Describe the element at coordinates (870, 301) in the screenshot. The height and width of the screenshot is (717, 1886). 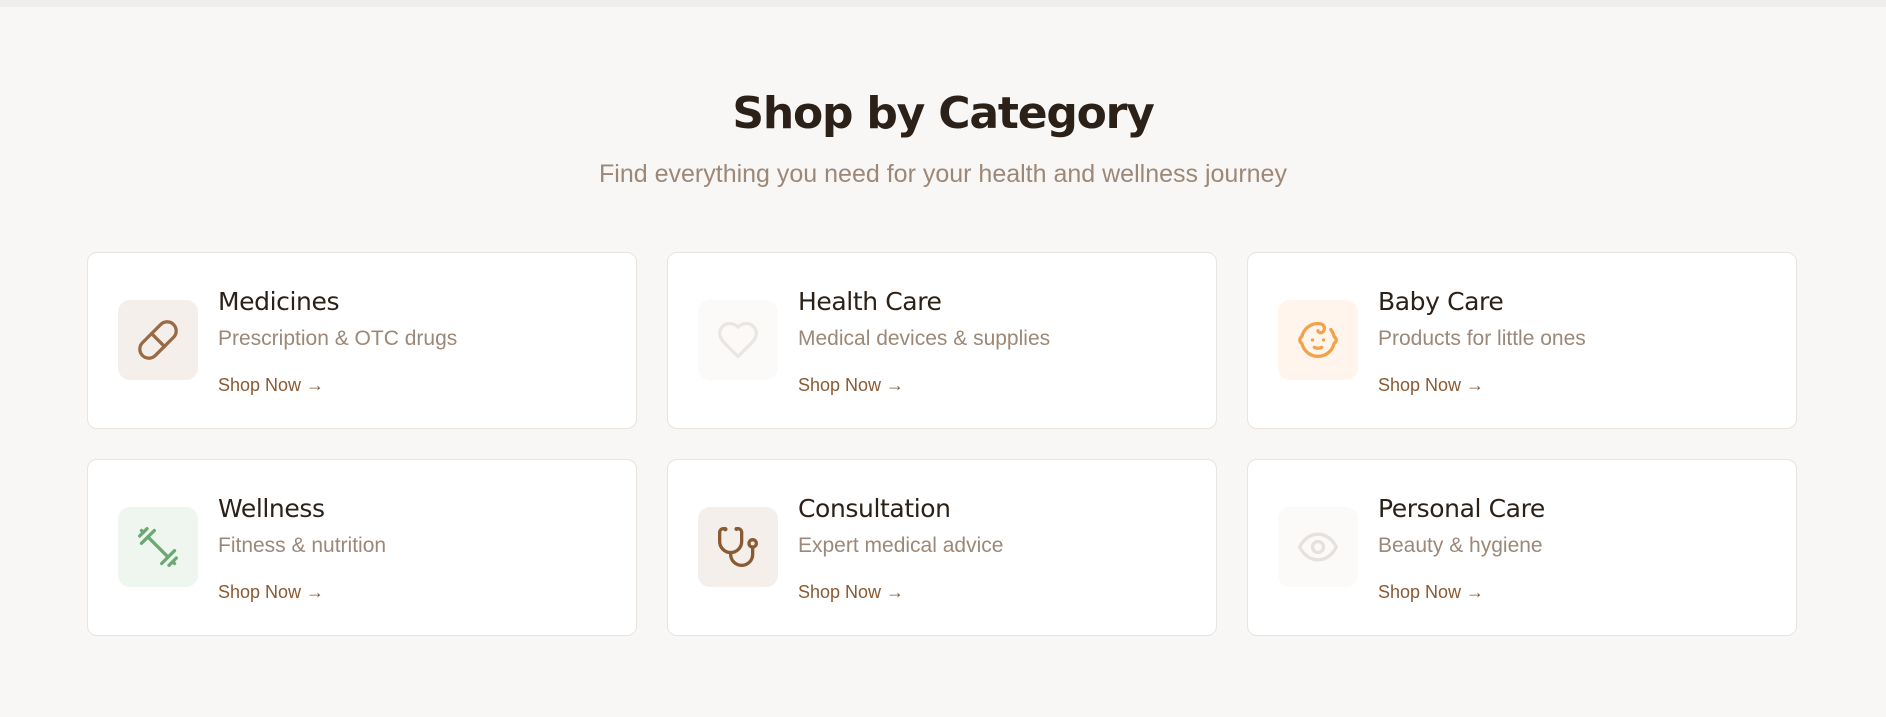
I see `category-title: Health Care` at that location.